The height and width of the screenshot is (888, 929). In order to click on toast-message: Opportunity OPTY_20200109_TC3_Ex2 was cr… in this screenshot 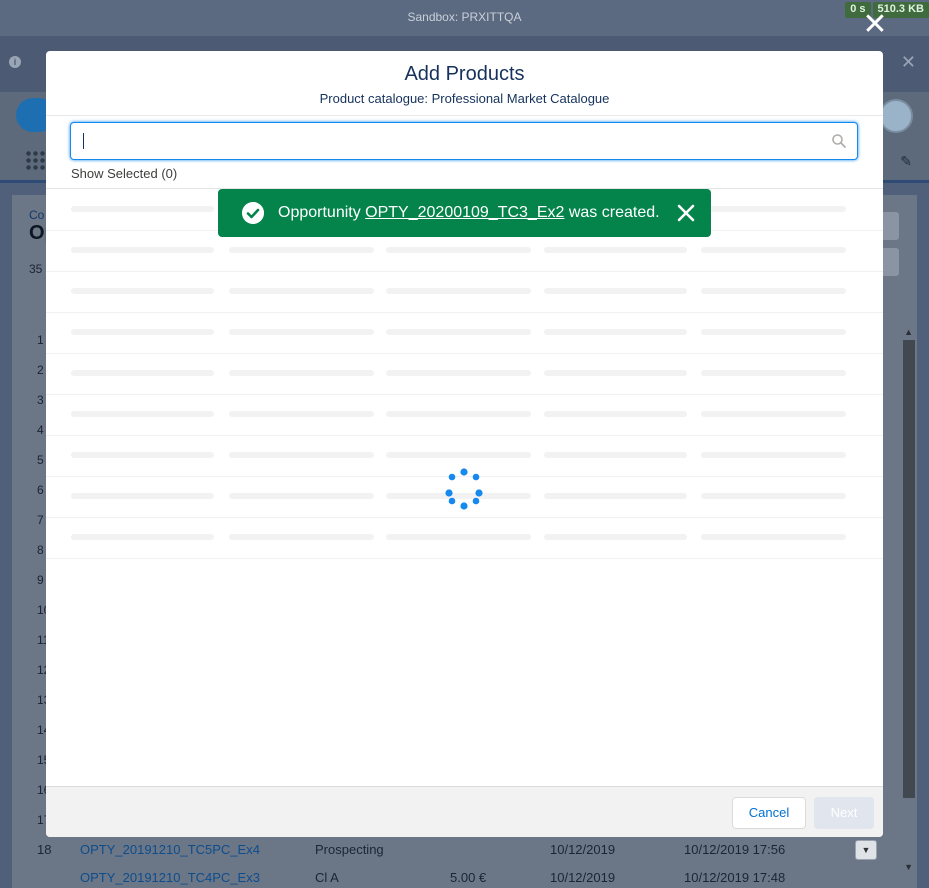, I will do `click(469, 213)`.